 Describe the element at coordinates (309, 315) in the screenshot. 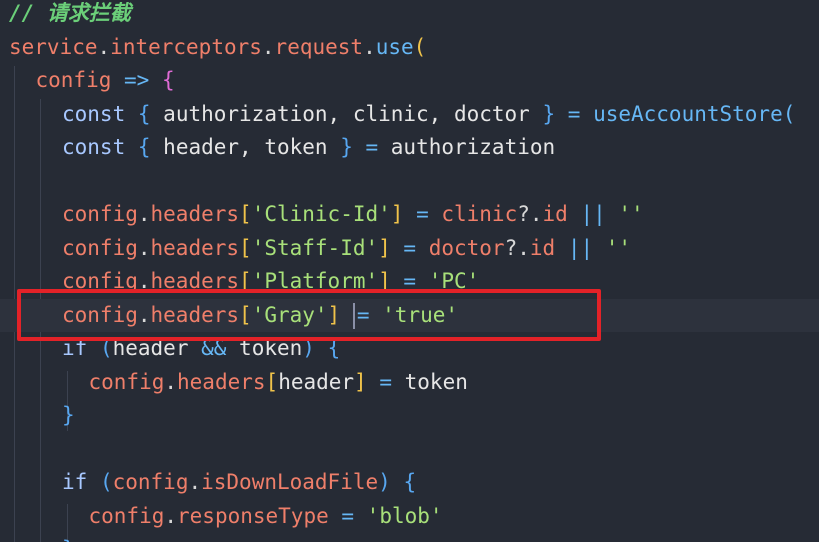

I see `annotation-highlight-box` at that location.